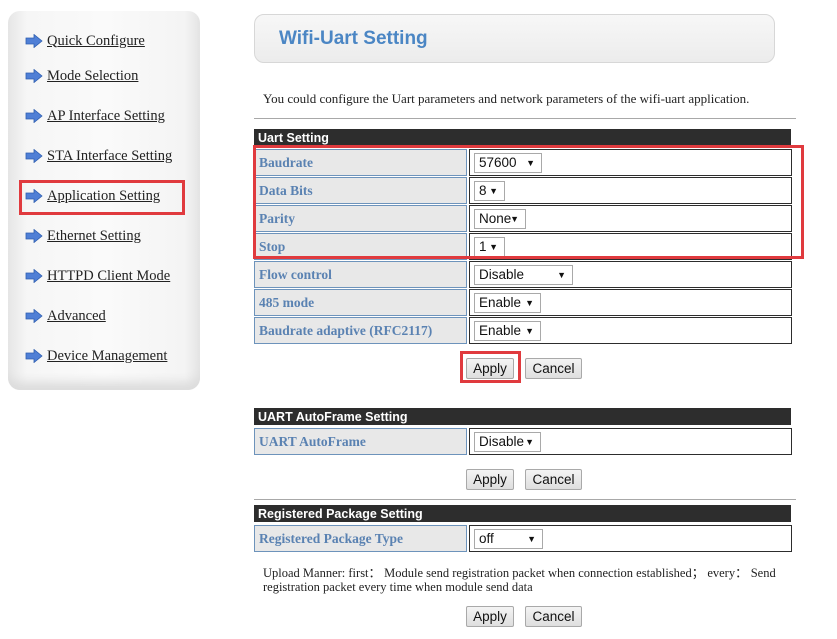 The width and height of the screenshot is (837, 639). I want to click on parity-select: None ▼, so click(500, 219).